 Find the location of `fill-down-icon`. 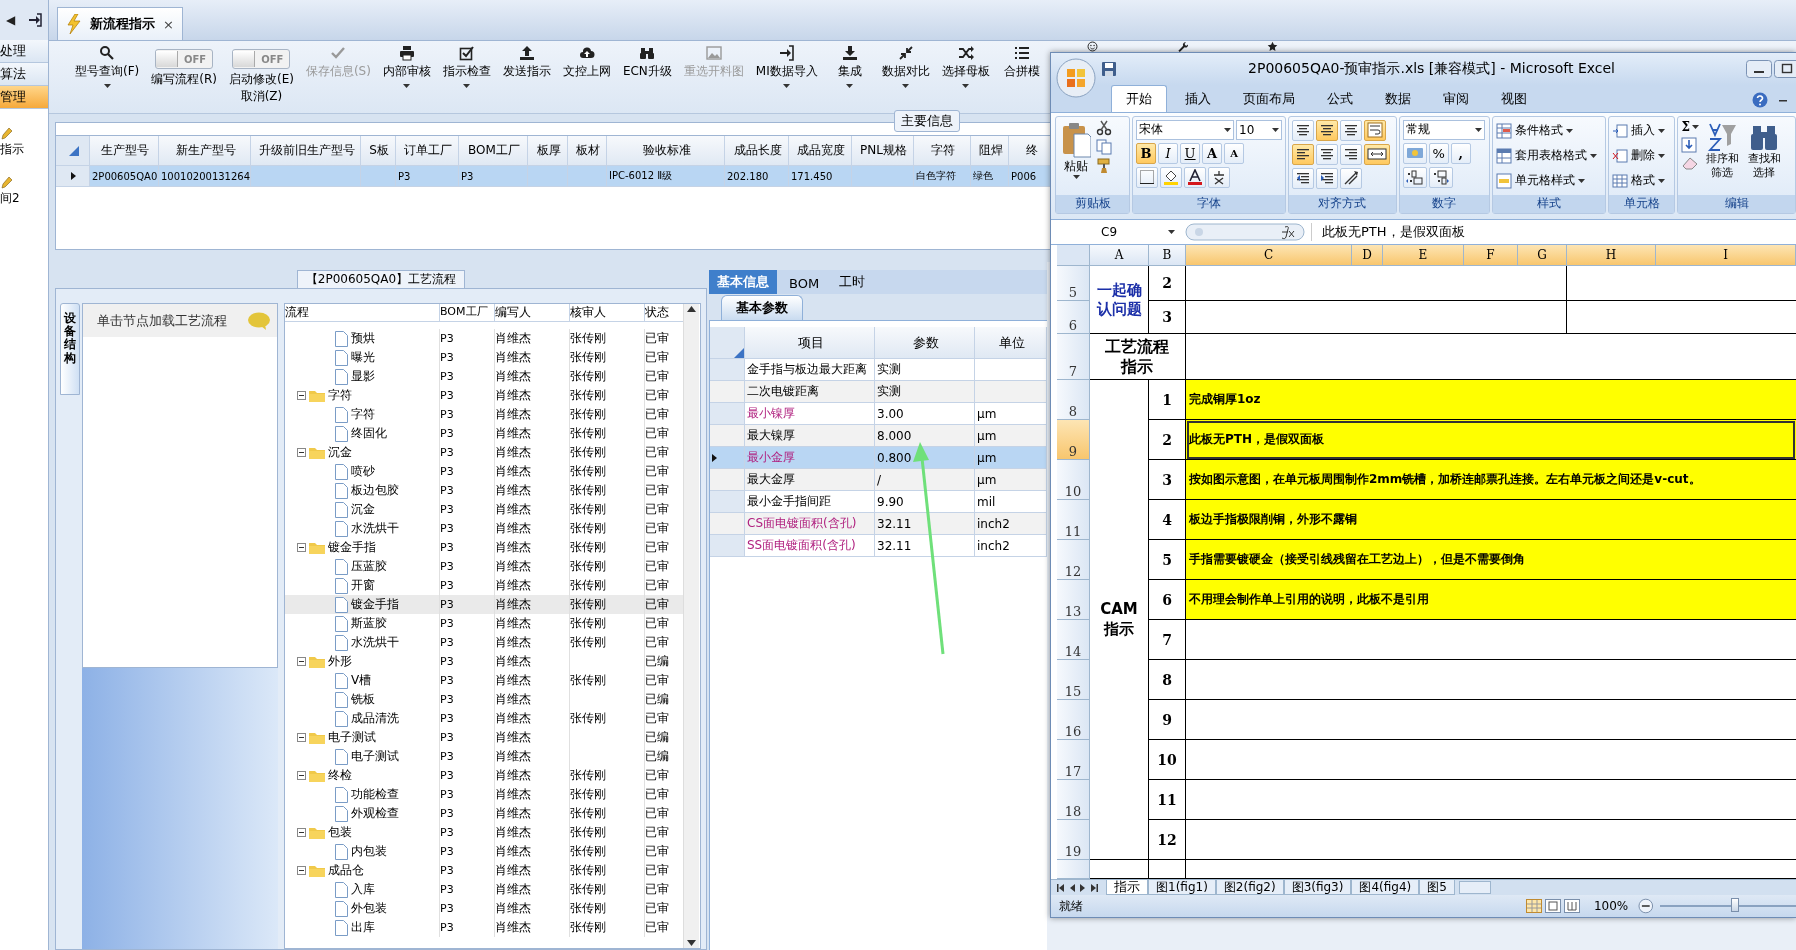

fill-down-icon is located at coordinates (1689, 144).